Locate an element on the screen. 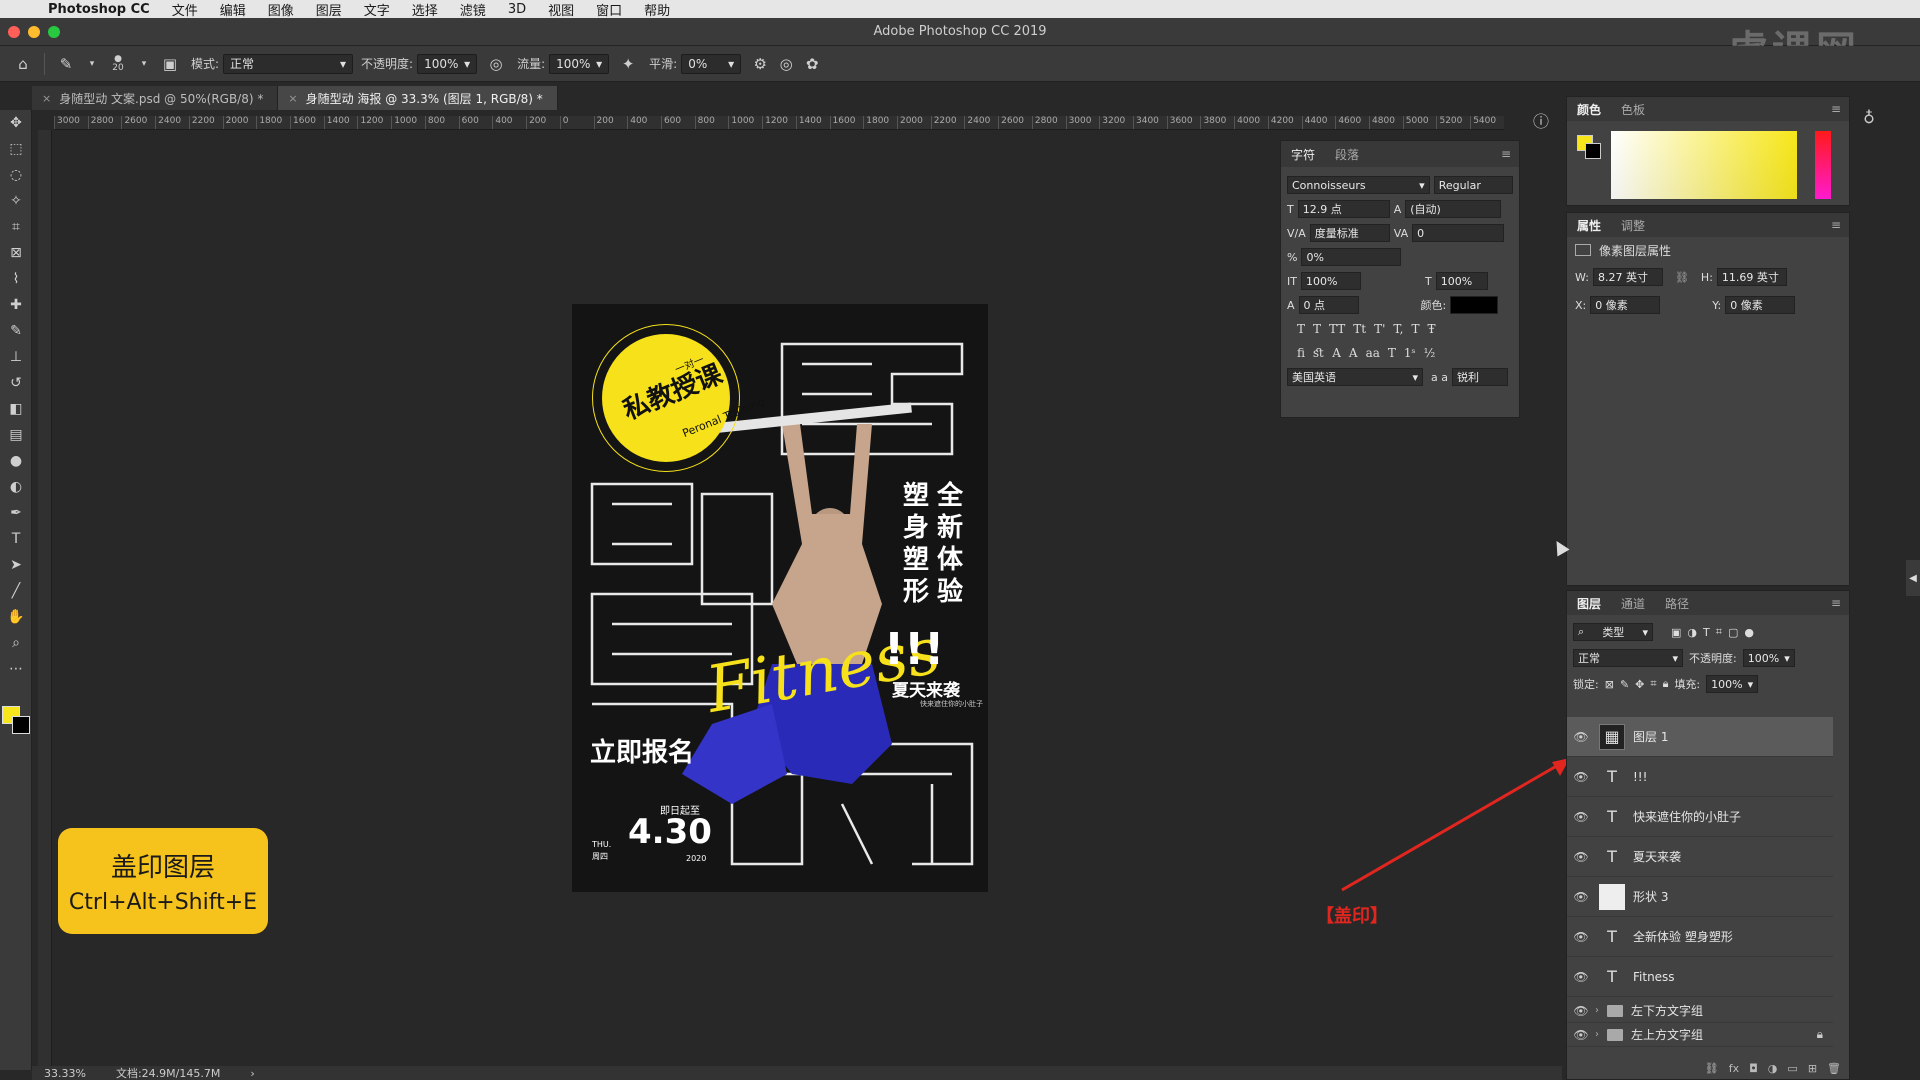 The height and width of the screenshot is (1080, 1920). tab-document-1: × 身随型动 文案.psd @ 50%(RGB/8) * is located at coordinates (155, 98).